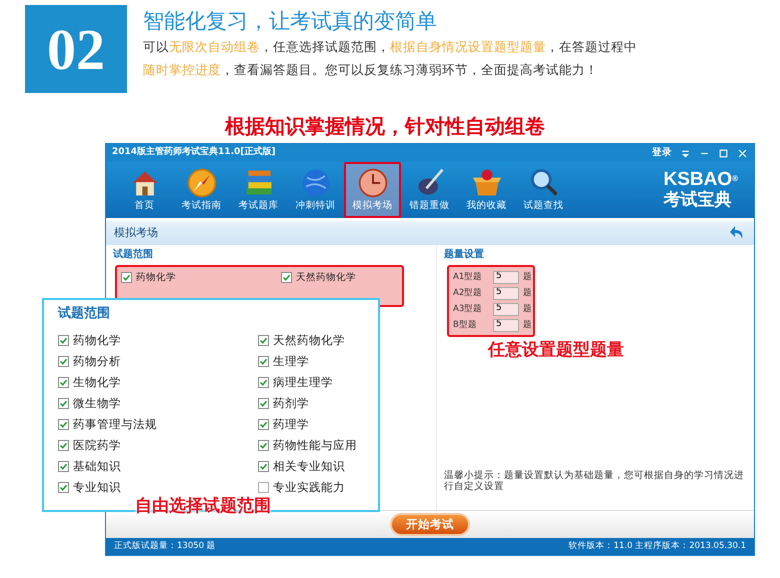  I want to click on field-label: B型题, so click(465, 325).